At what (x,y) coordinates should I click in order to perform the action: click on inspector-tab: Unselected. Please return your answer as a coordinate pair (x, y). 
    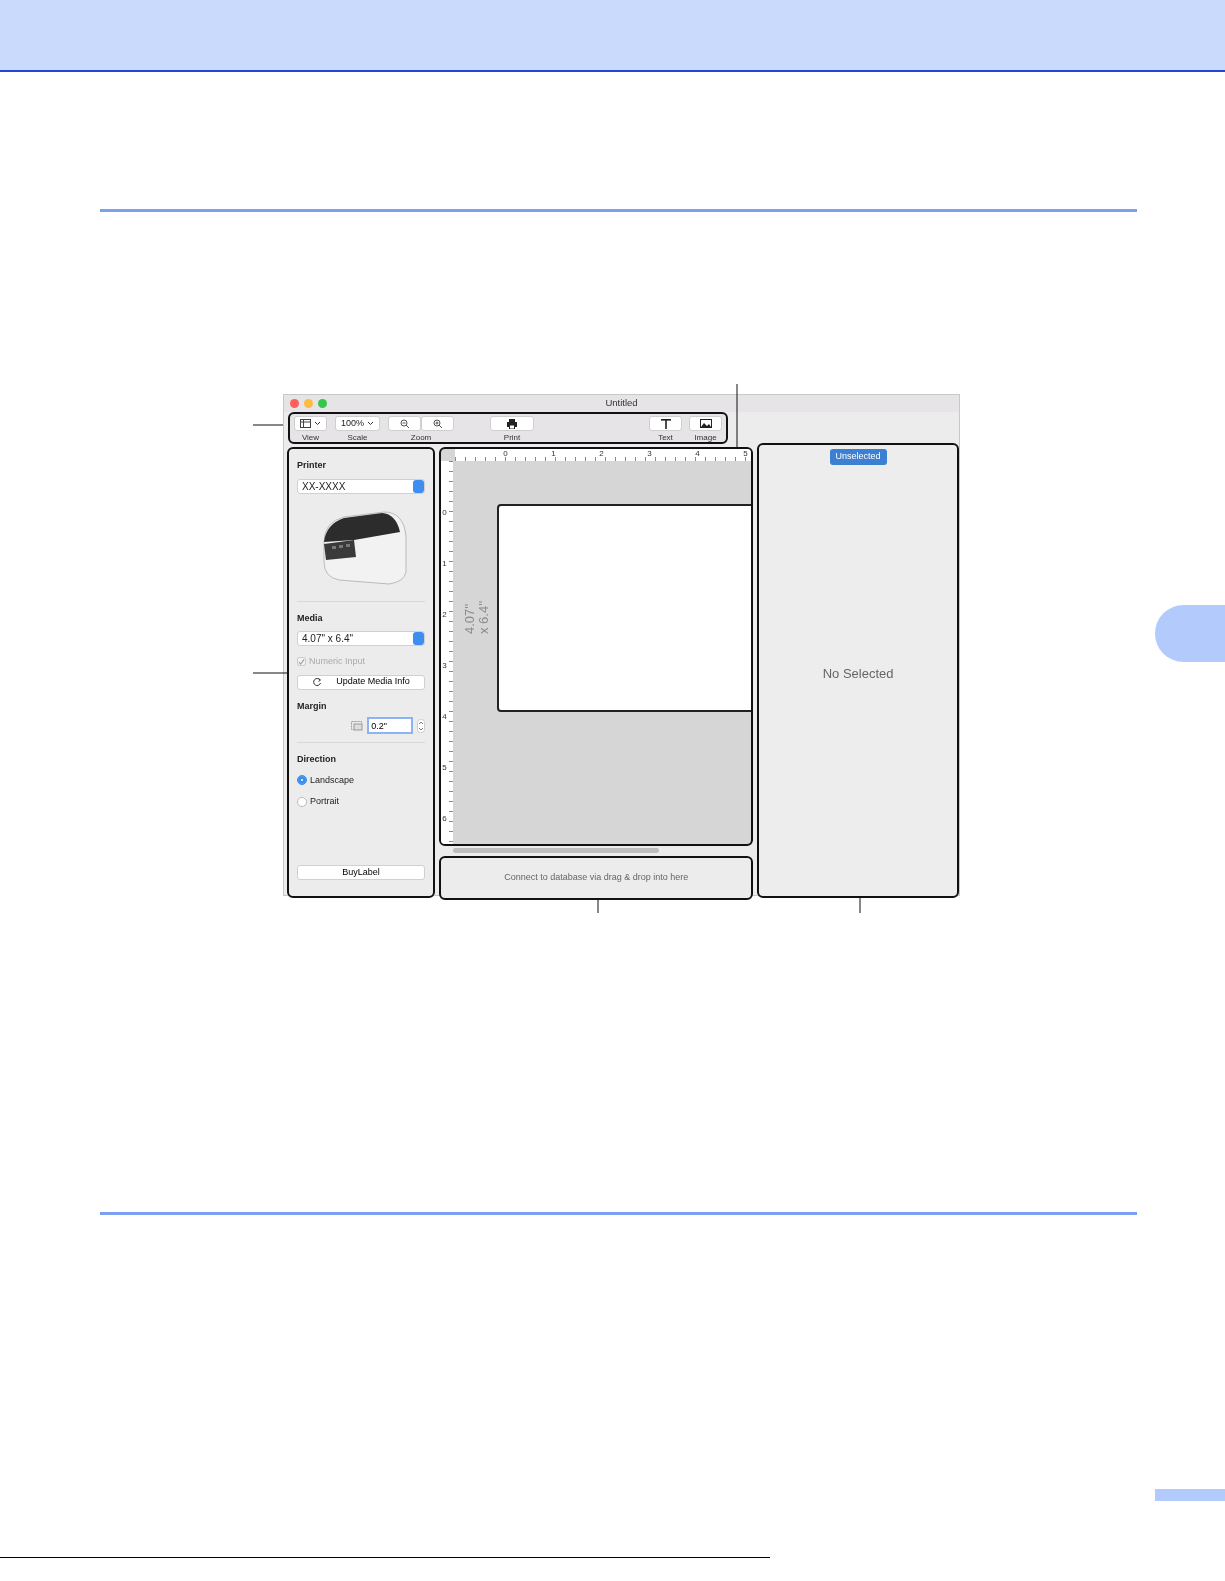
    Looking at the image, I should click on (858, 457).